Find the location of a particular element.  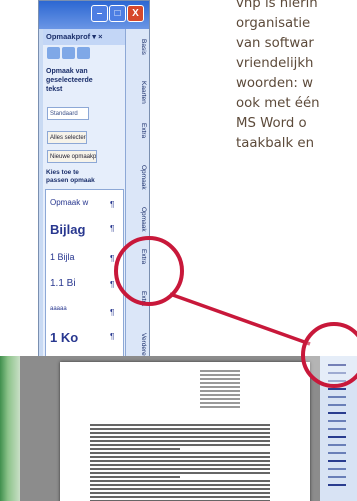

left-toolbar is located at coordinates (10, 428).